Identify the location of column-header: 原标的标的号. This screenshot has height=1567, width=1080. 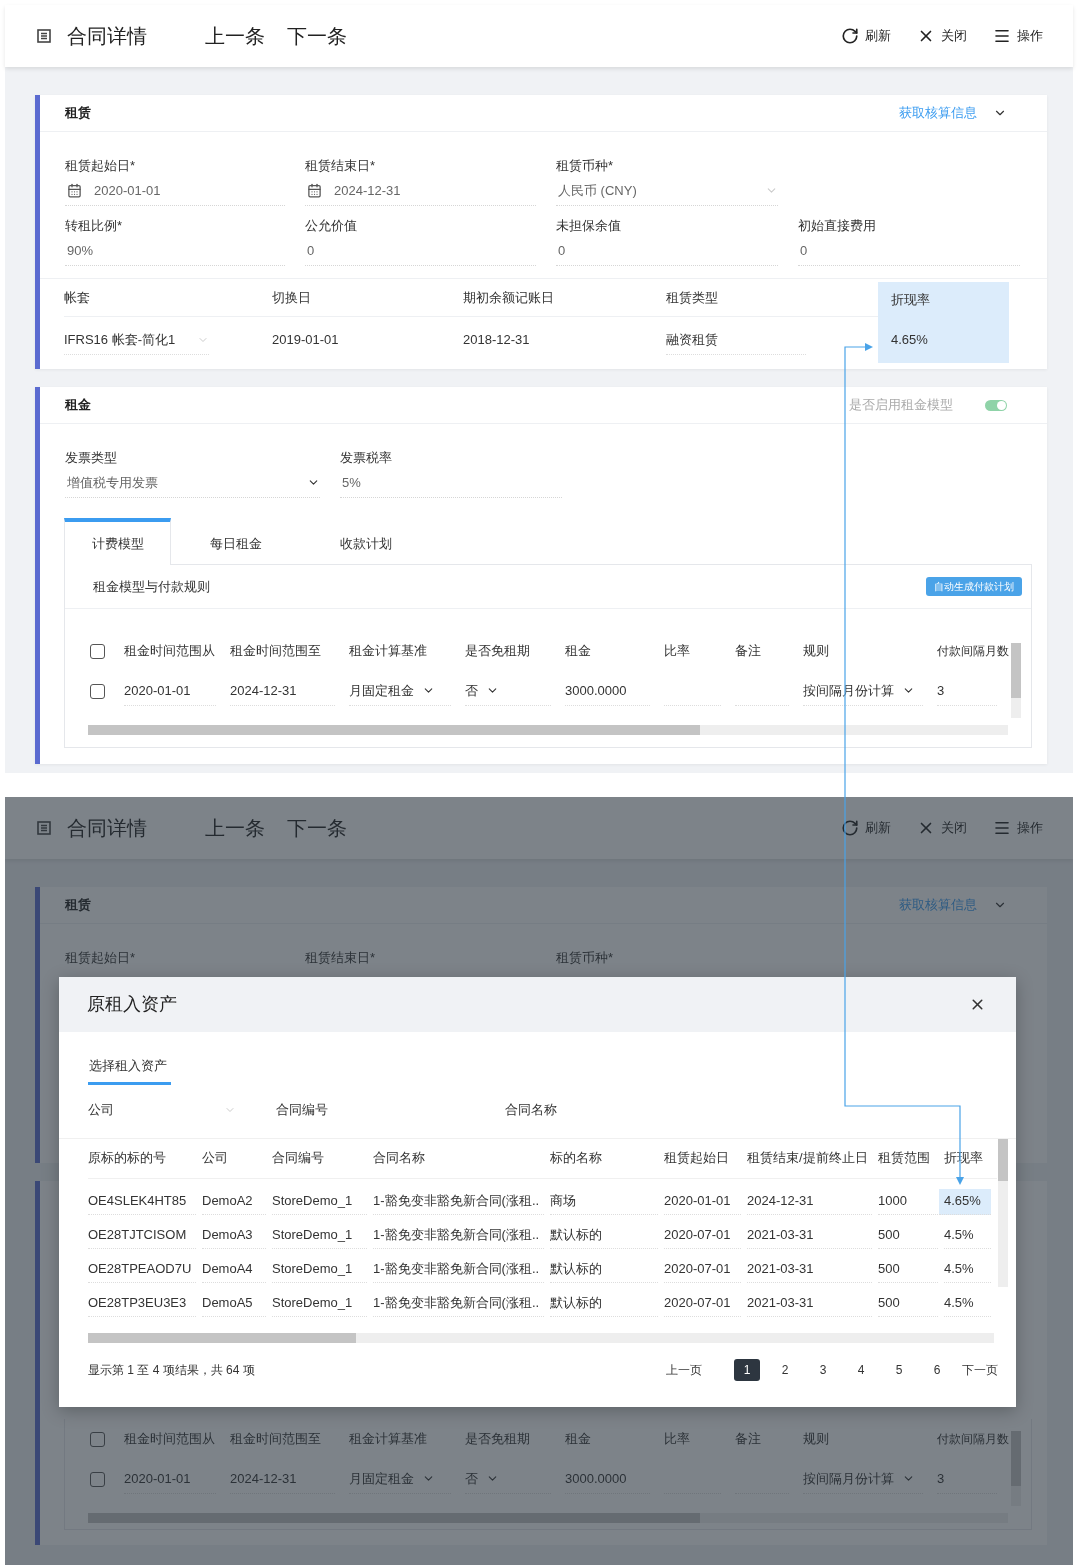
(127, 1158).